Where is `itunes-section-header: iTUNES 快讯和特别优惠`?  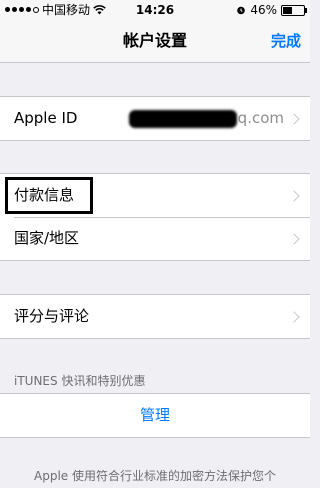
itunes-section-header: iTUNES 快讯和特别优惠 is located at coordinates (80, 381).